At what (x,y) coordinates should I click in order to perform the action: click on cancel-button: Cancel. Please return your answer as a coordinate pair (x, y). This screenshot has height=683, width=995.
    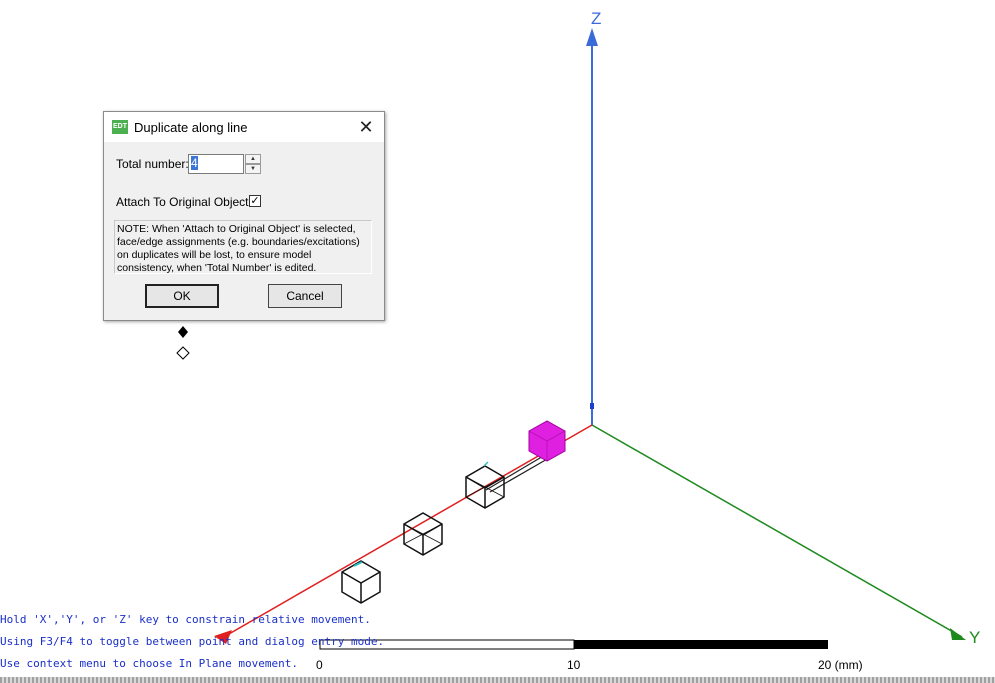
    Looking at the image, I should click on (305, 296).